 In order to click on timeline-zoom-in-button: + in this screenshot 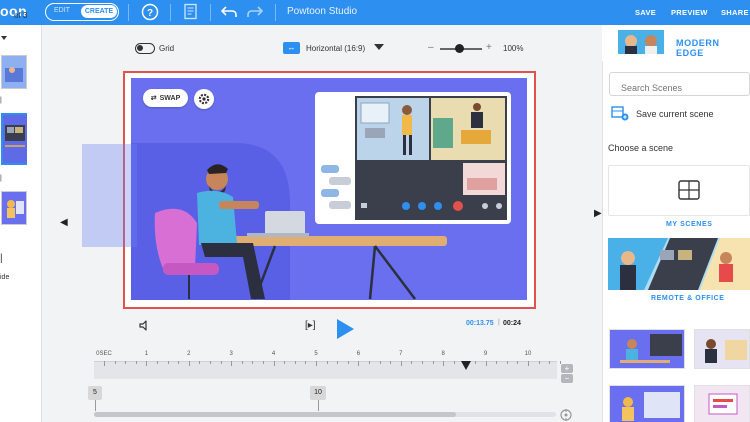, I will do `click(567, 368)`.